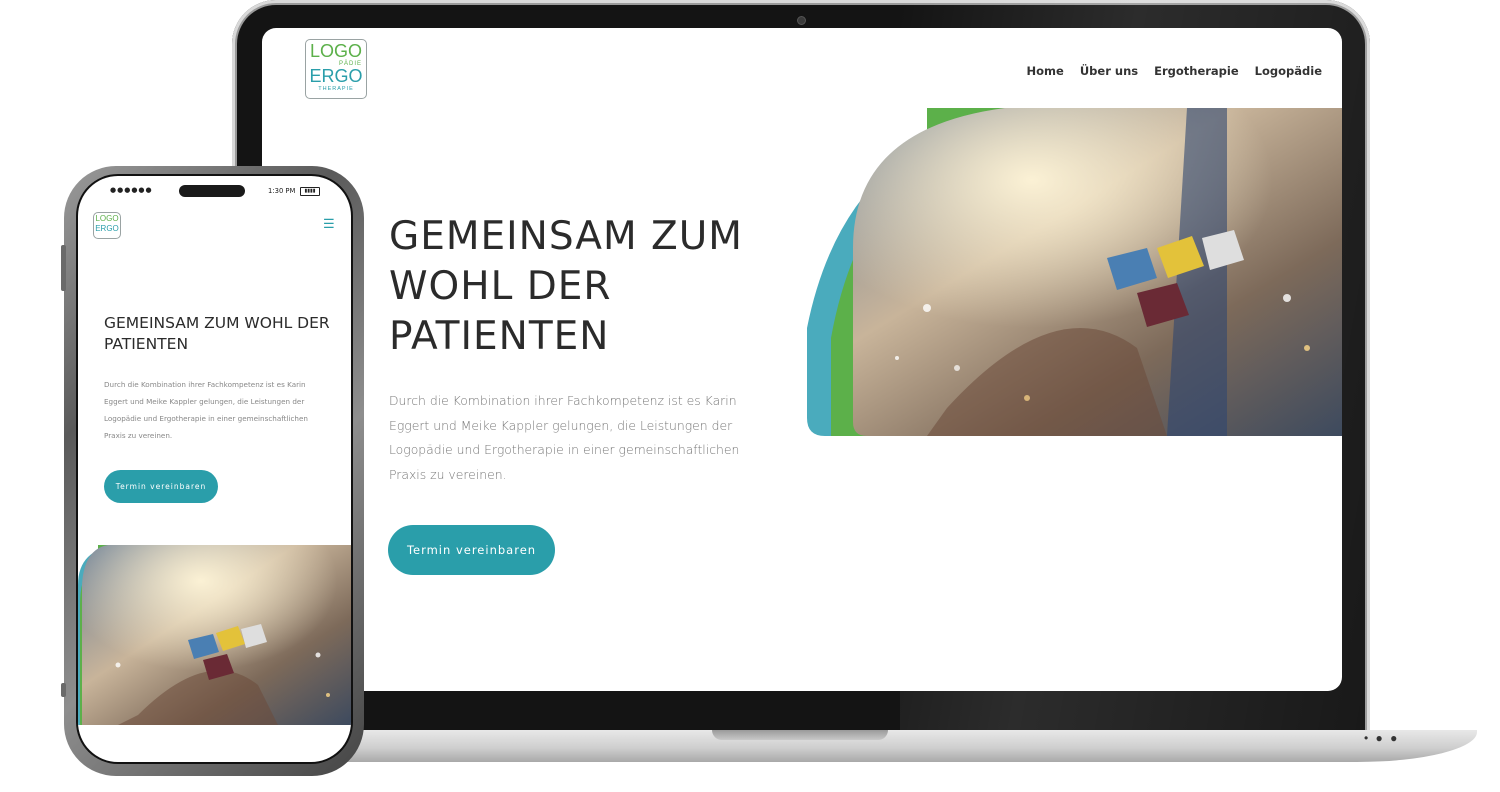  I want to click on nav-ueber-uns: Über uns, so click(1109, 71).